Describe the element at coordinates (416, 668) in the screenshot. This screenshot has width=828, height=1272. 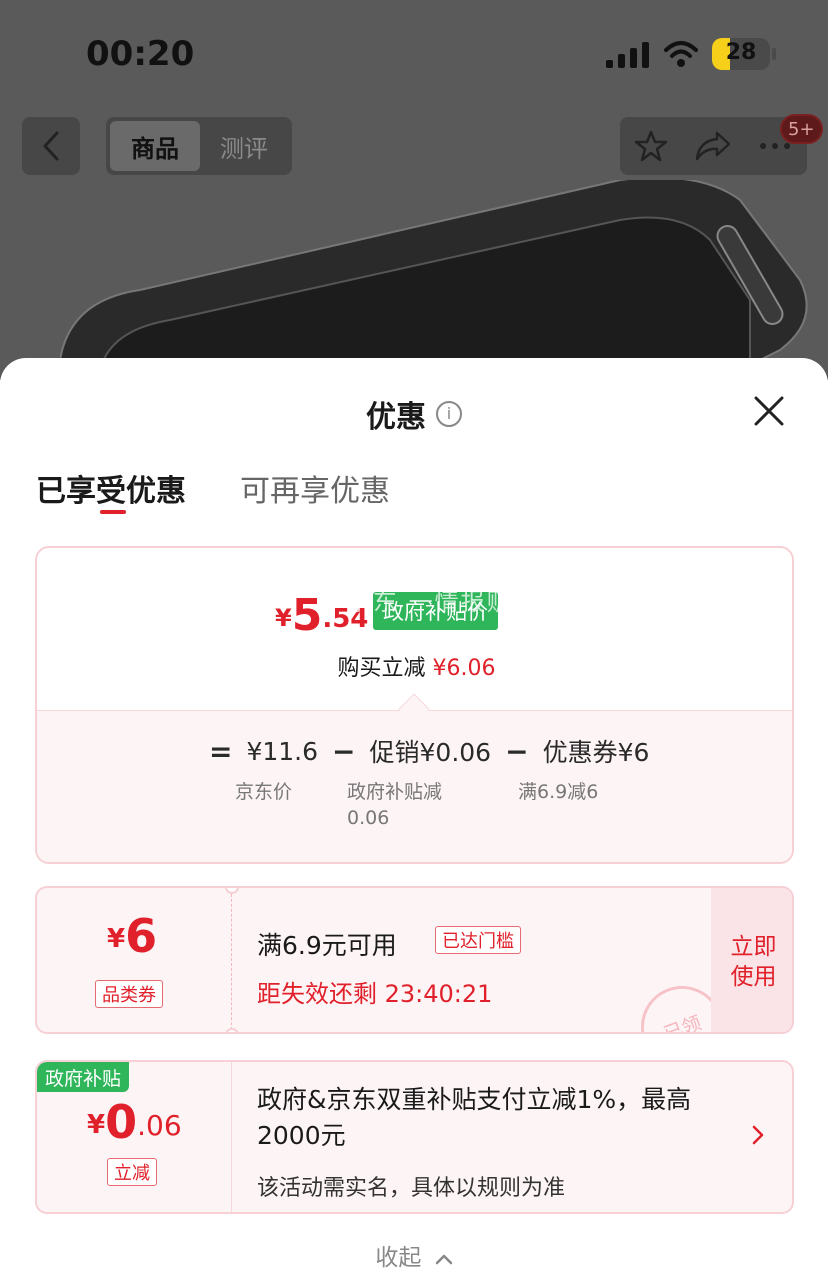
I see `instant-reduction: 购买立减 ¥6.06` at that location.